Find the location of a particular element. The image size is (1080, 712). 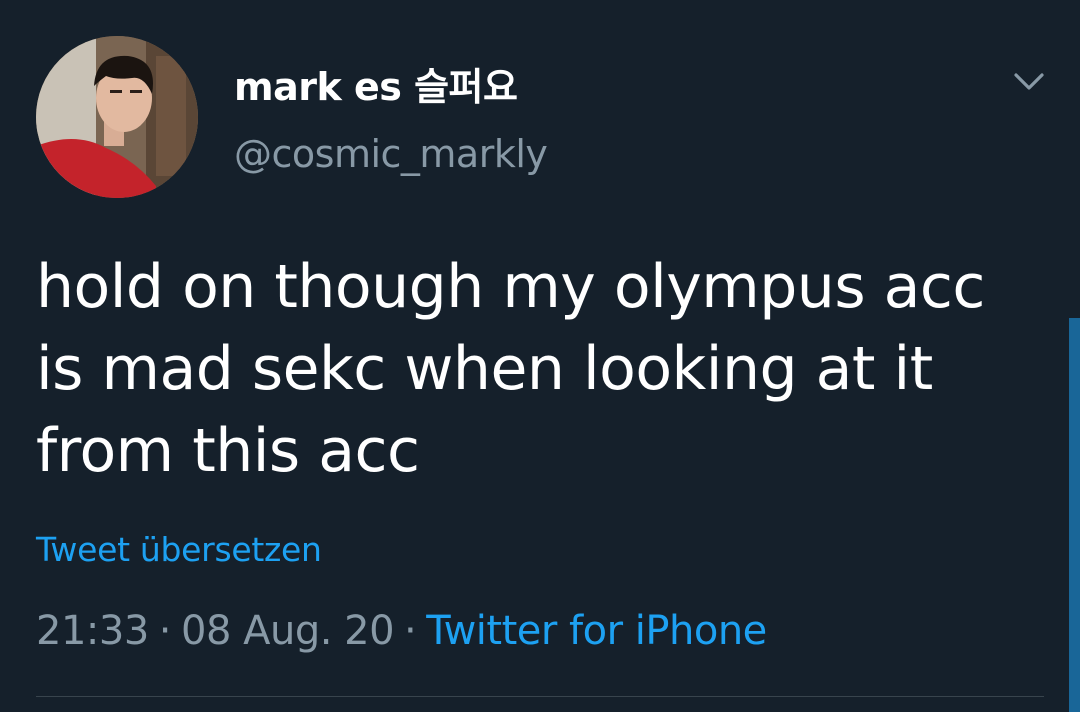

avatar is located at coordinates (117, 117).